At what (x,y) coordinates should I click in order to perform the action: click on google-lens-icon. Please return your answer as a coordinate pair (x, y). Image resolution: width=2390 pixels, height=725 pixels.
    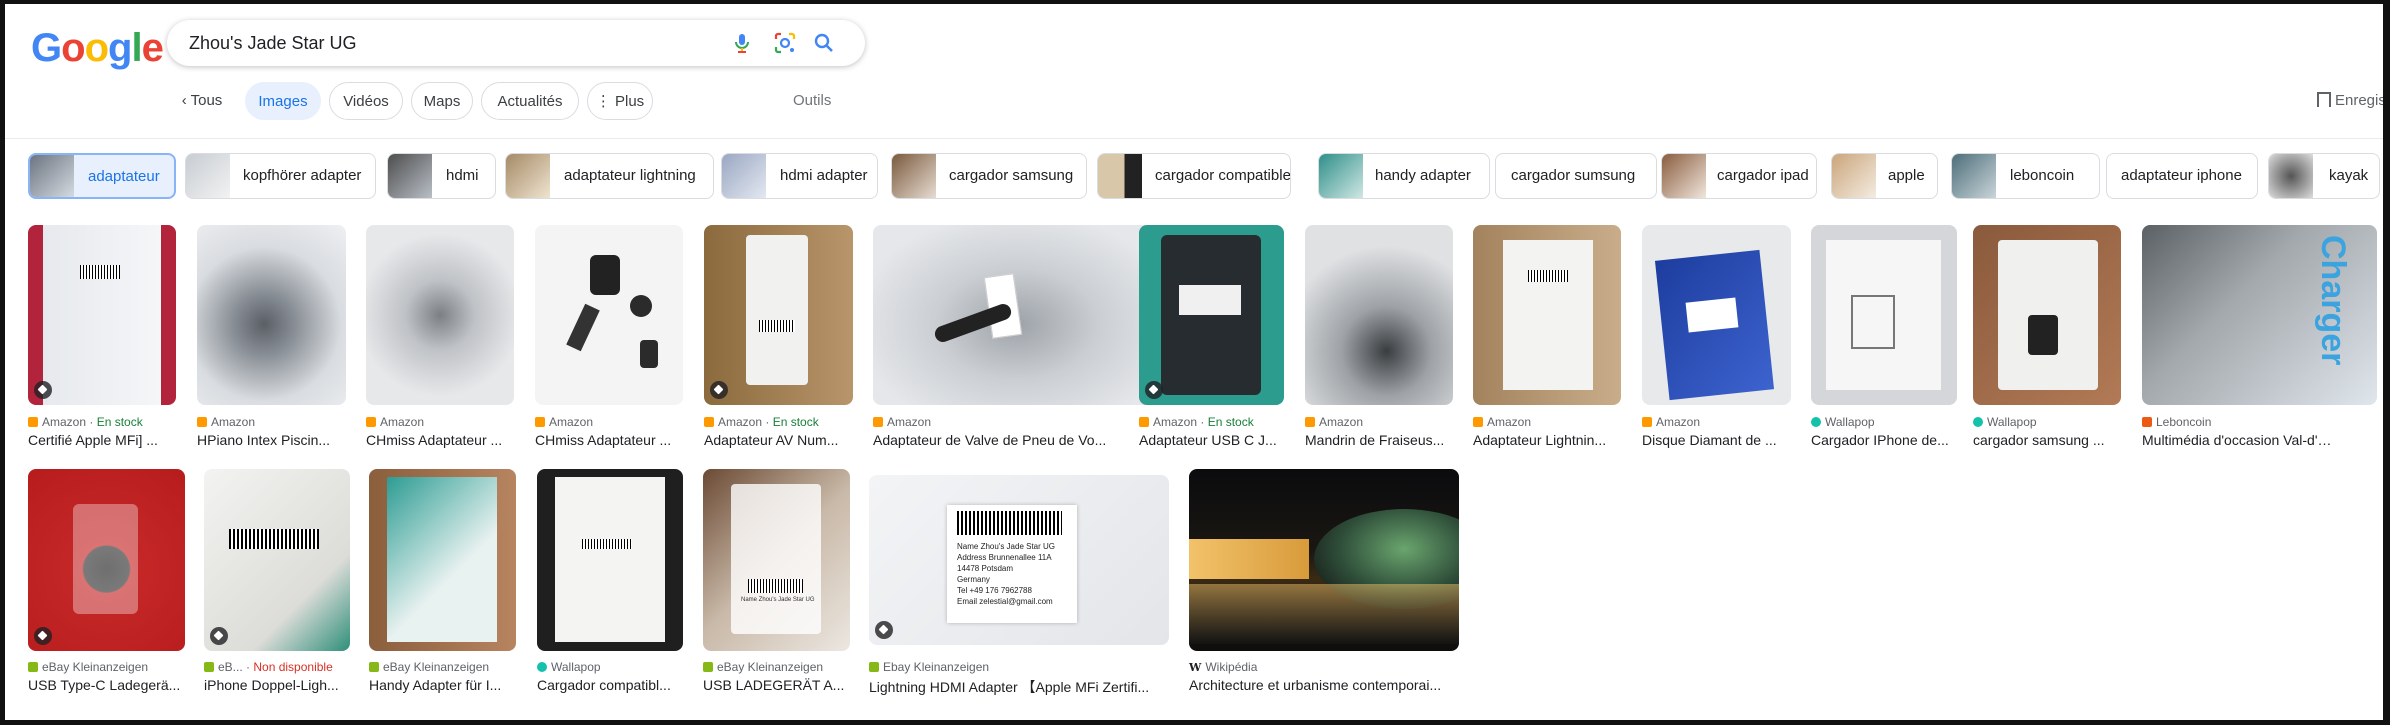
    Looking at the image, I should click on (785, 43).